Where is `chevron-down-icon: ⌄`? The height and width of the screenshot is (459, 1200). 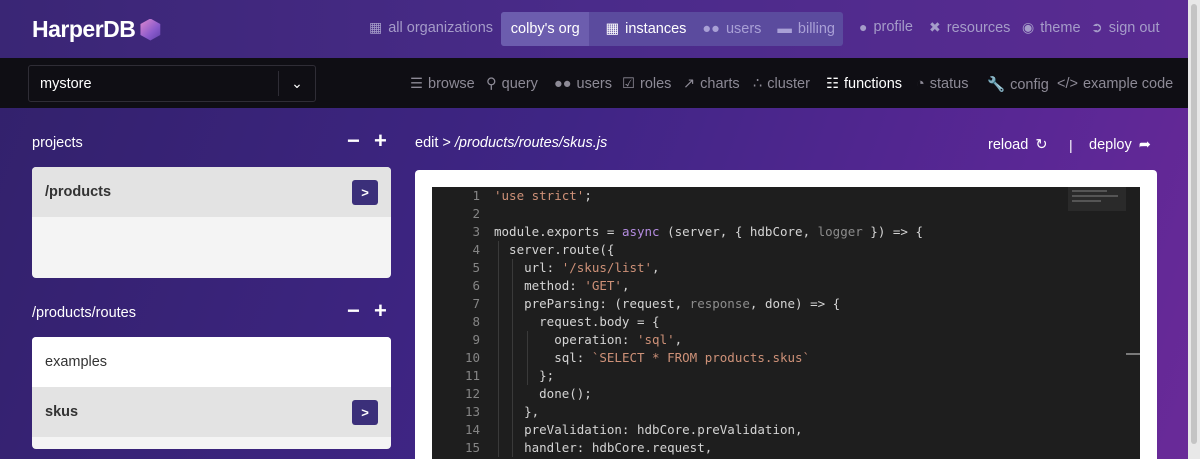
chevron-down-icon: ⌄ is located at coordinates (296, 83).